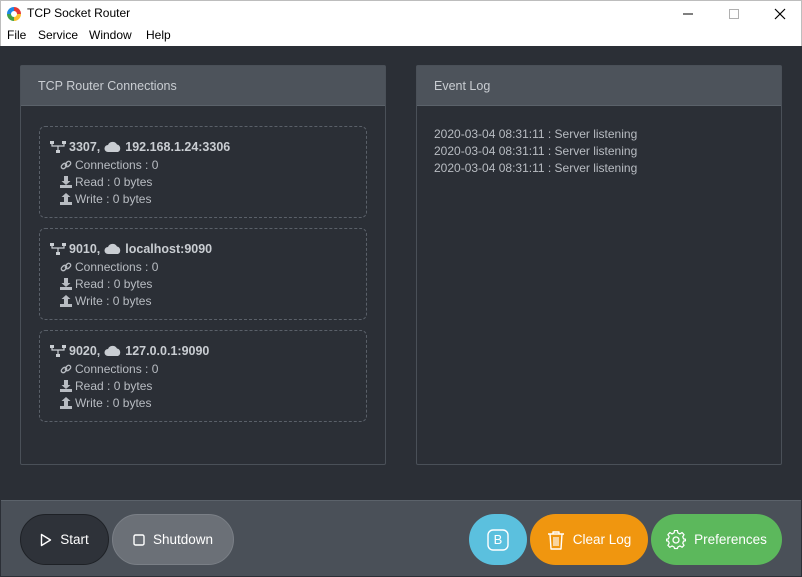 The height and width of the screenshot is (577, 802). I want to click on clear-log-button: Clear Log, so click(589, 539).